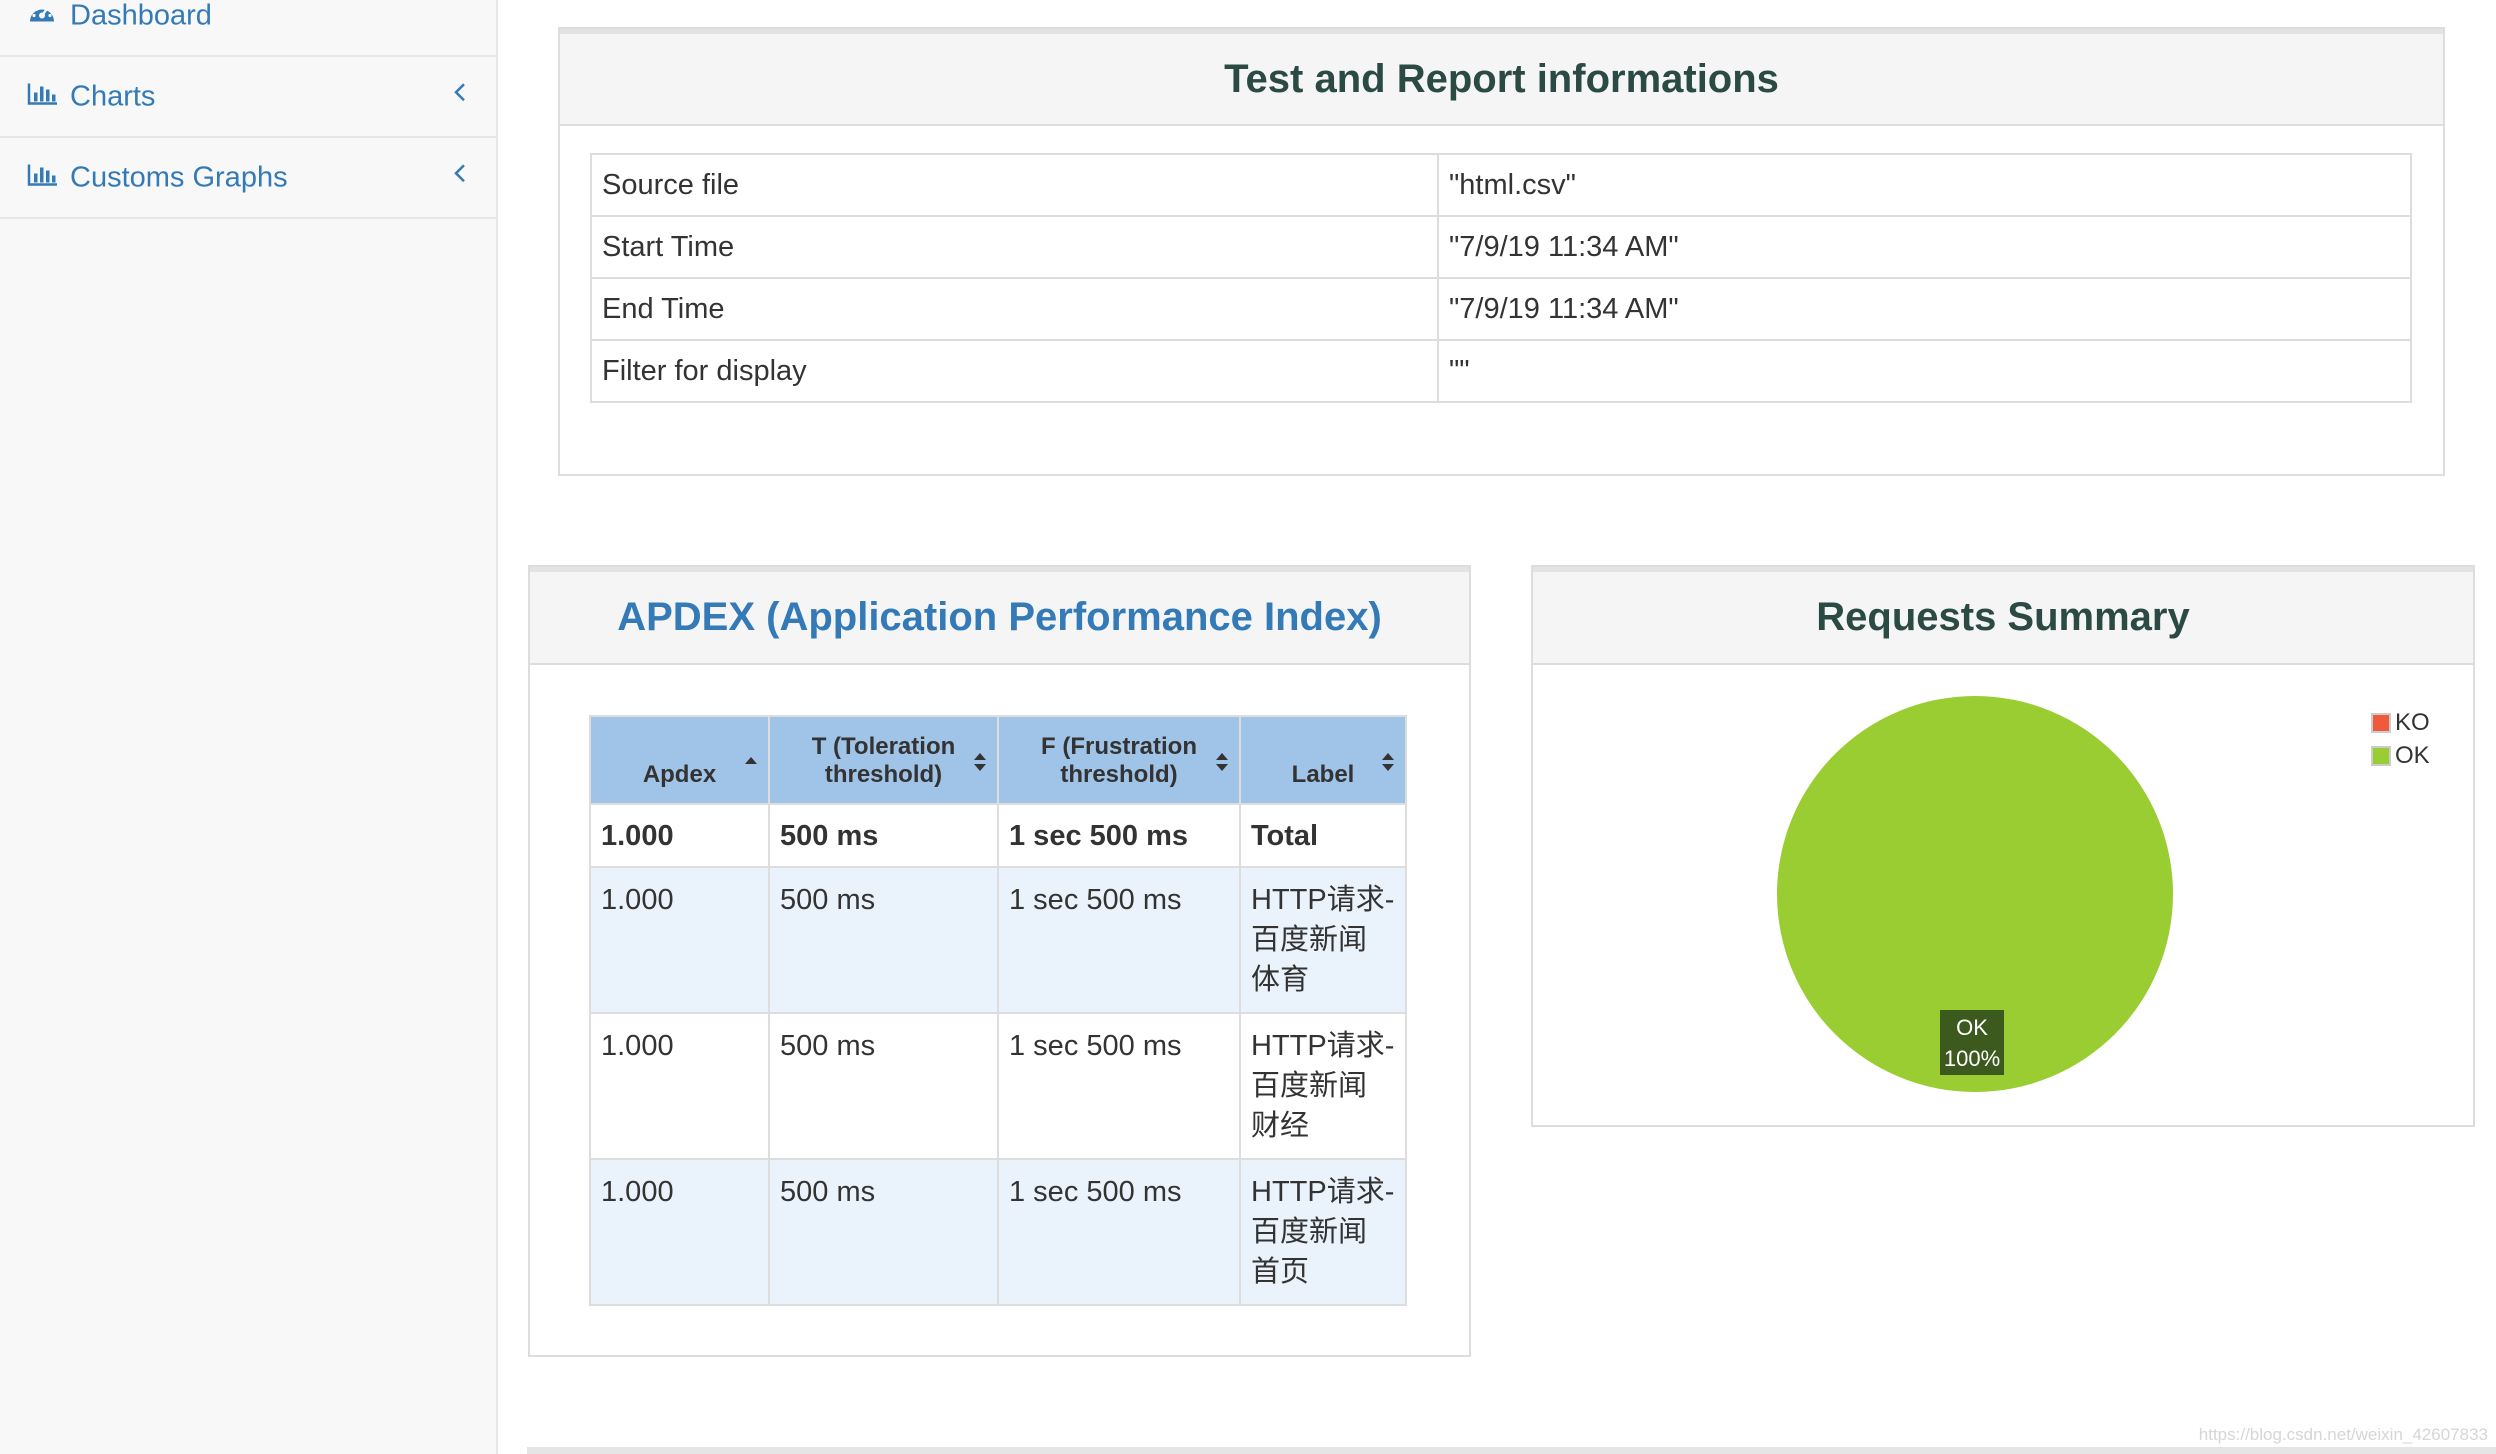  What do you see at coordinates (1323, 1086) in the screenshot?
I see `cell-label: HTTP请求-百度新闻财经` at bounding box center [1323, 1086].